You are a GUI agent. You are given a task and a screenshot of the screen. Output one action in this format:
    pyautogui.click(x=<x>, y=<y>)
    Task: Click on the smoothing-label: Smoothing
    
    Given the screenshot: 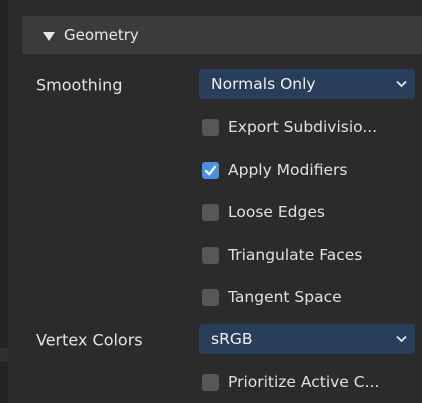 What is the action you would take?
    pyautogui.click(x=79, y=85)
    